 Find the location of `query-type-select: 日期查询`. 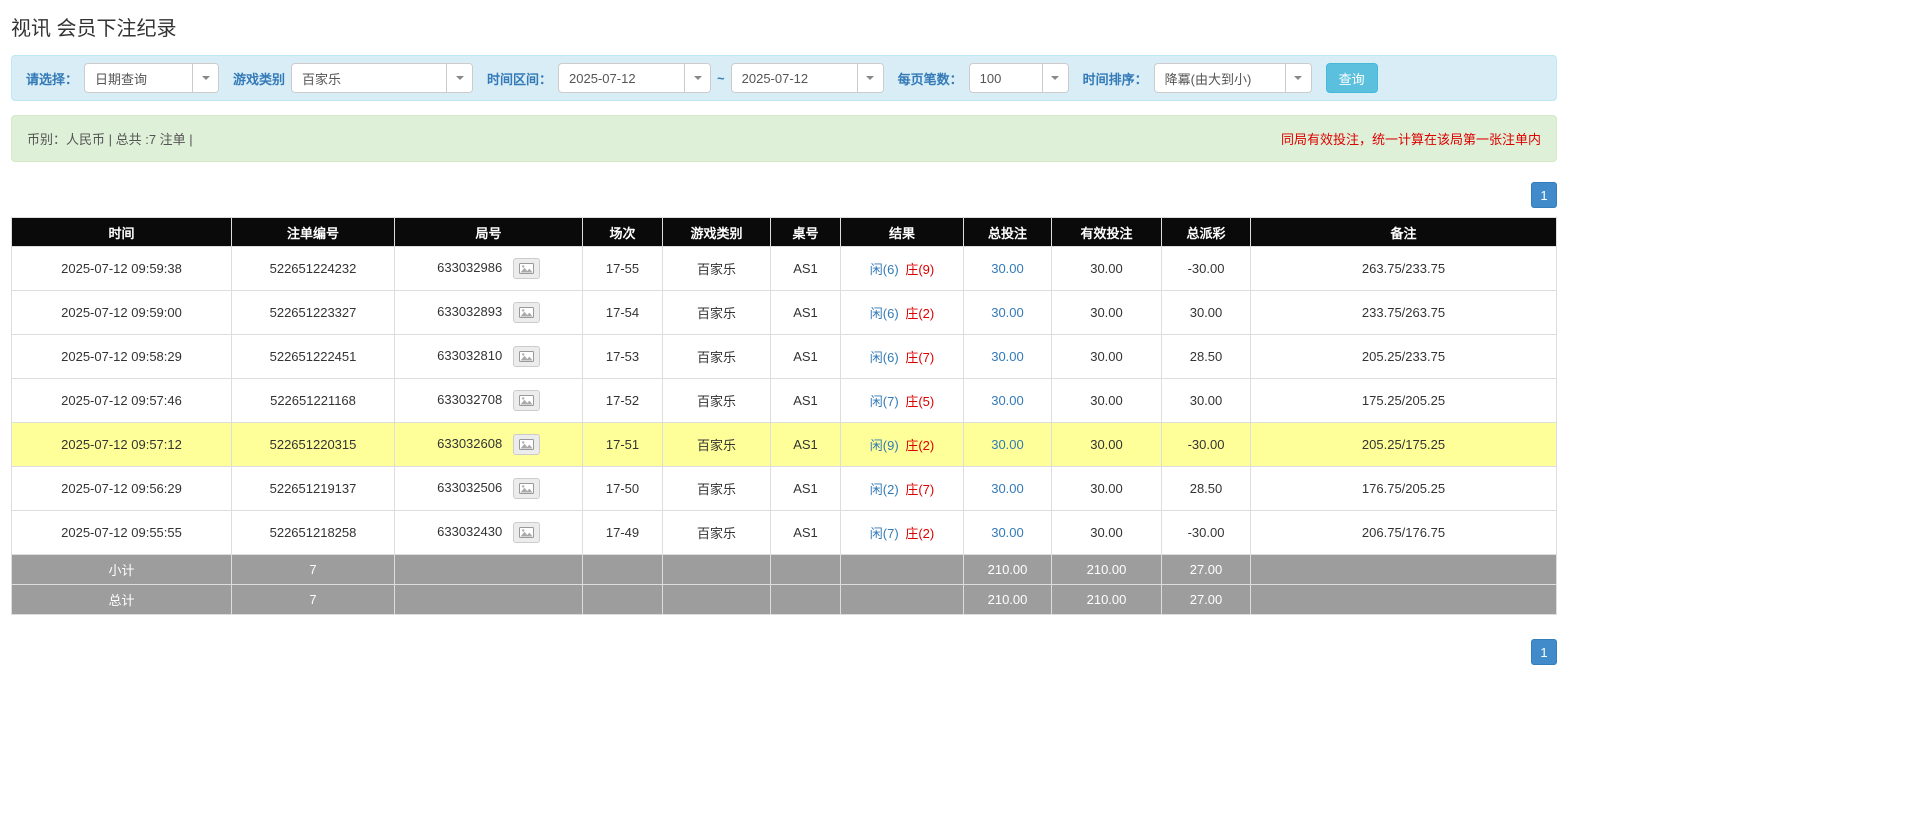

query-type-select: 日期查询 is located at coordinates (152, 78).